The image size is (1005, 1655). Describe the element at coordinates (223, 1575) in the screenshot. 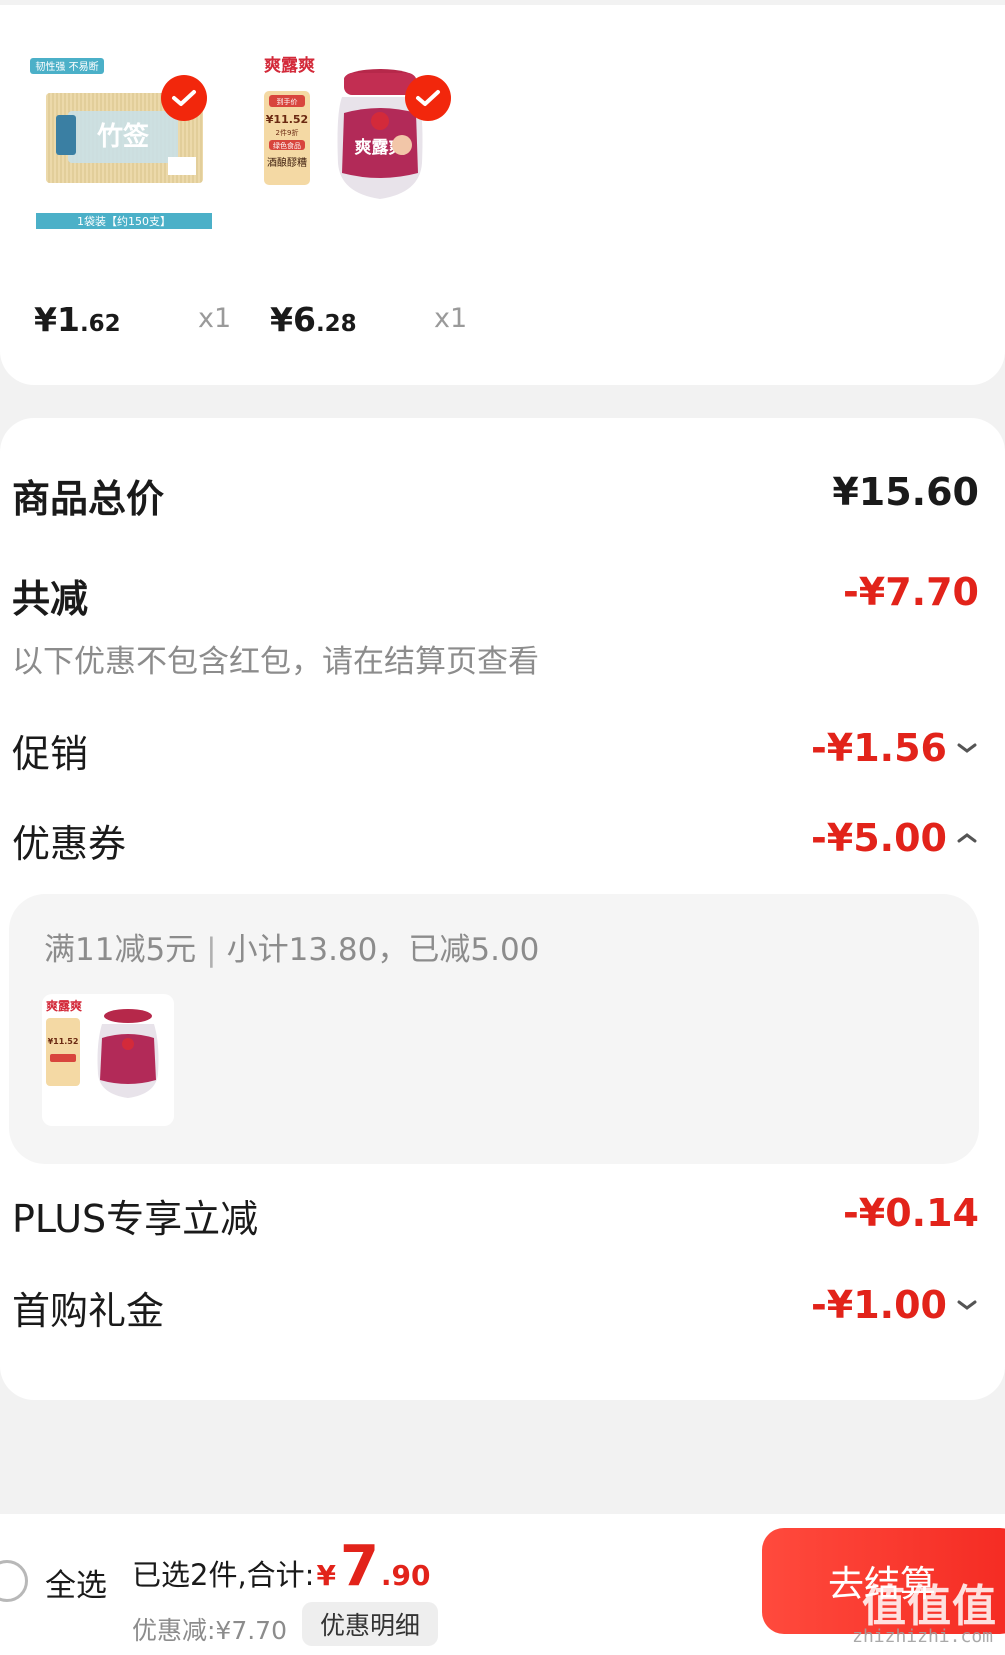

I see `selected-count-label: 已选2件,合计:` at that location.